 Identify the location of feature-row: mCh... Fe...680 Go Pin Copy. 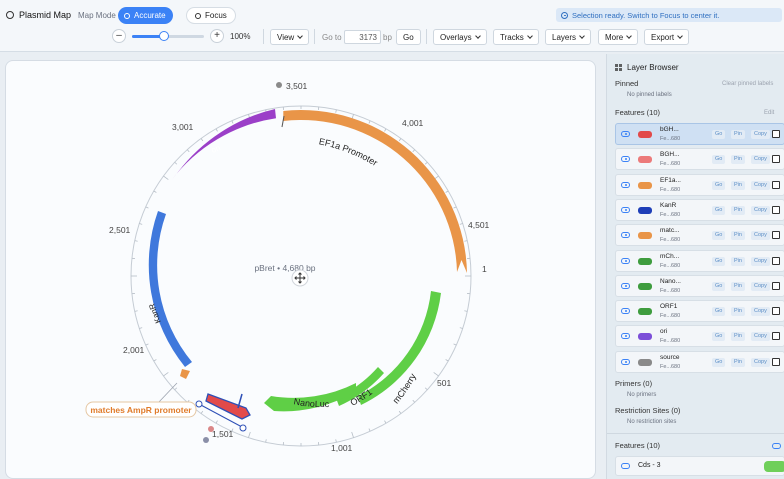
(699, 260).